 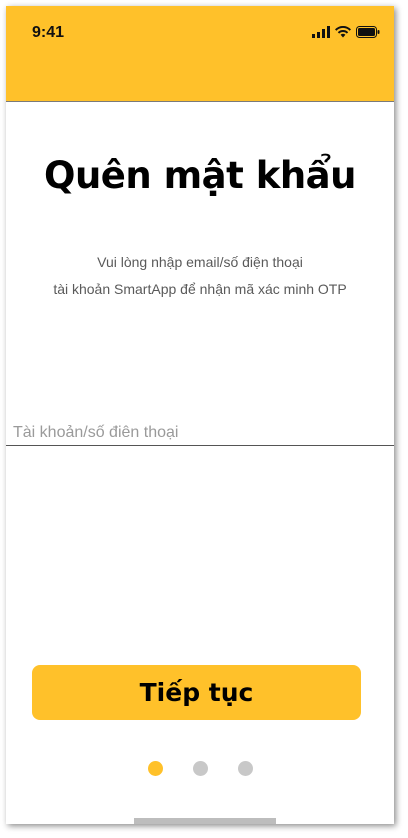 I want to click on pagination-dots, so click(x=200, y=768).